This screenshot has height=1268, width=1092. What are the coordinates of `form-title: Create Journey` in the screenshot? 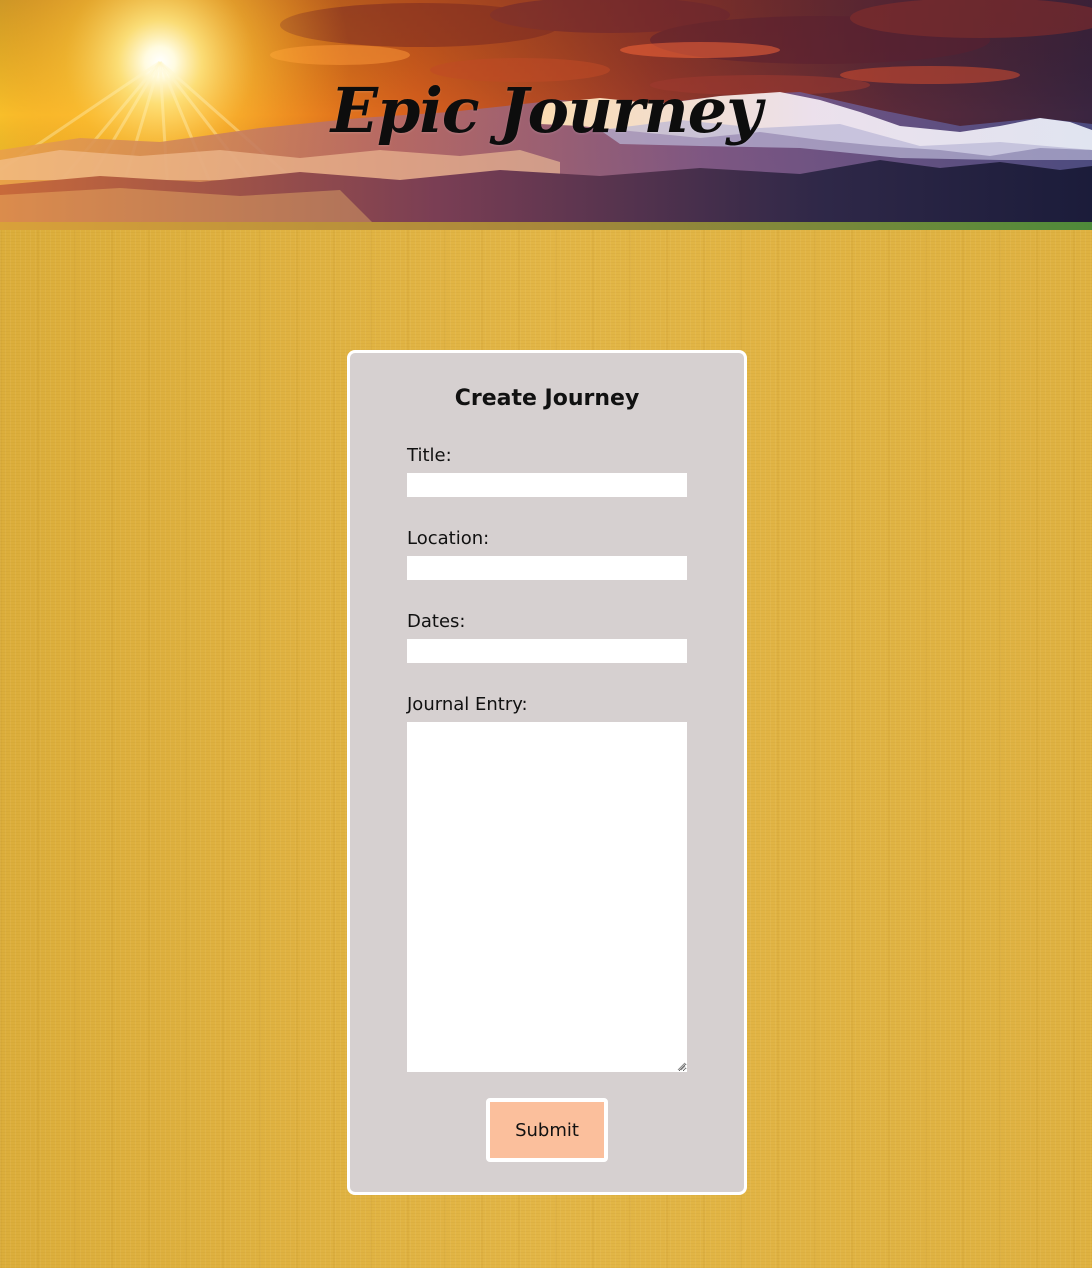 It's located at (547, 398).